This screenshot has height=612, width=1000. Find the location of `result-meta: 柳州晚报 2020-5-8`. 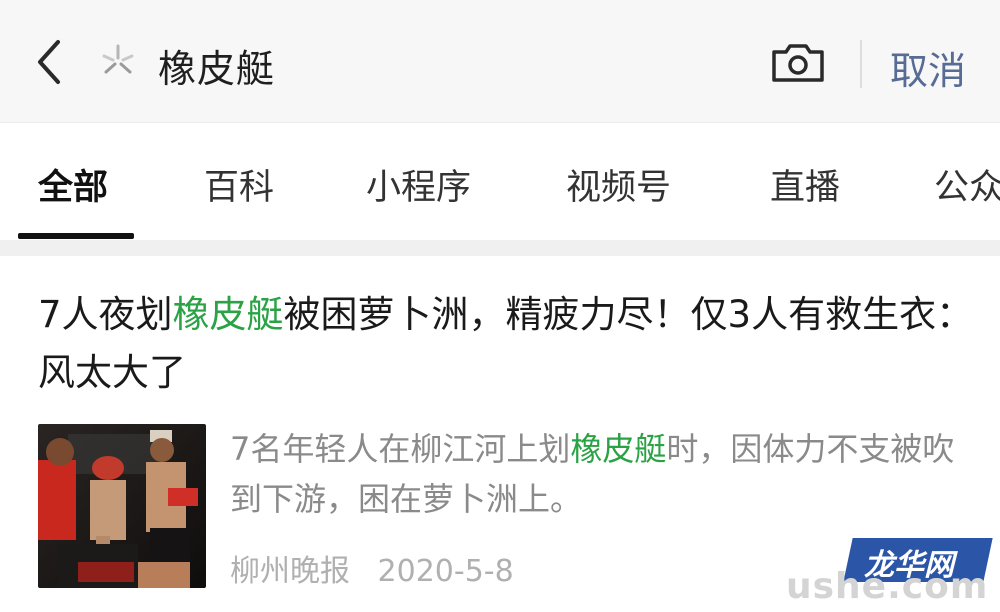

result-meta: 柳州晚报 2020-5-8 is located at coordinates (381, 568).